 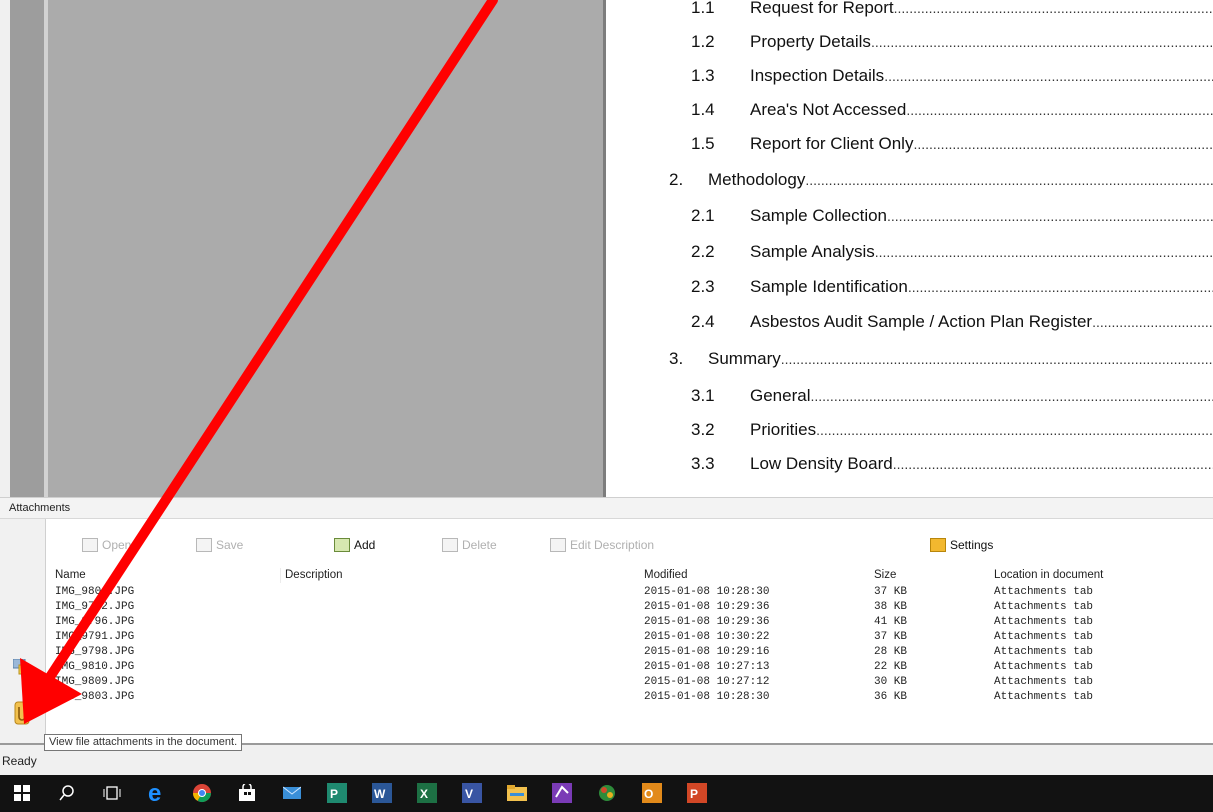 What do you see at coordinates (703, 251) in the screenshot?
I see `toc-entry-number: 2.2` at bounding box center [703, 251].